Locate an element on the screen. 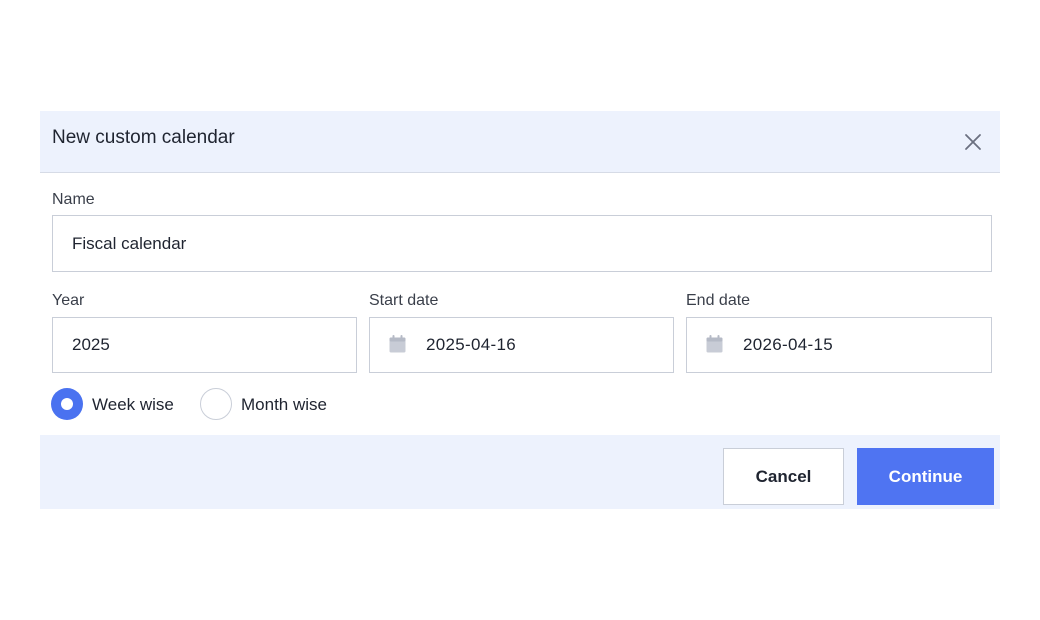 This screenshot has height=620, width=1040. month-wise-radio is located at coordinates (216, 404).